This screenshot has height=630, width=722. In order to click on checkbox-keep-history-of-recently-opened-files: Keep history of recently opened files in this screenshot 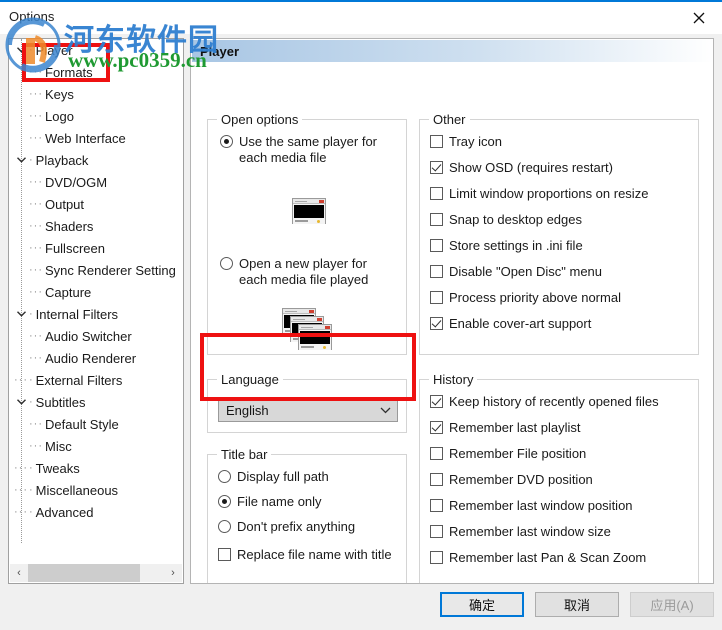, I will do `click(561, 402)`.